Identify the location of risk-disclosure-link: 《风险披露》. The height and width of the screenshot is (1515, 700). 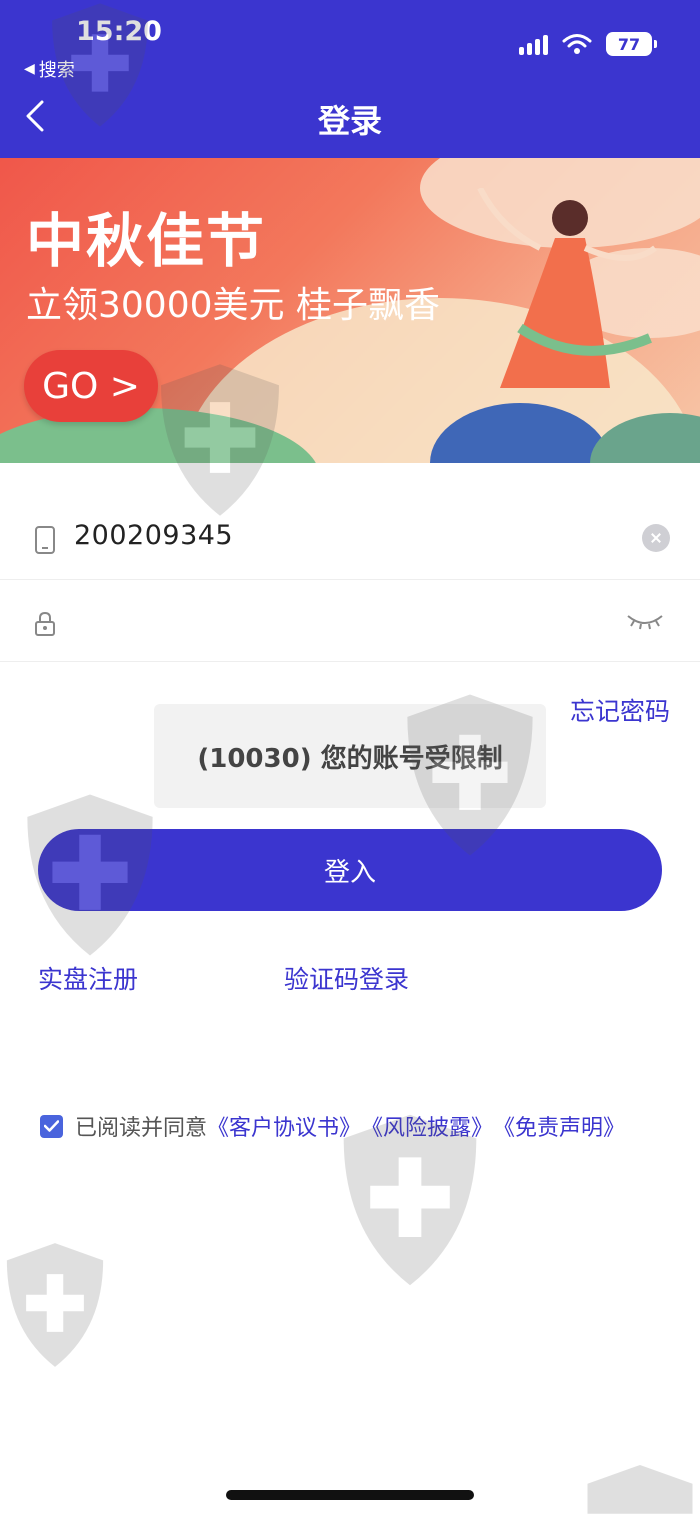
(427, 1126).